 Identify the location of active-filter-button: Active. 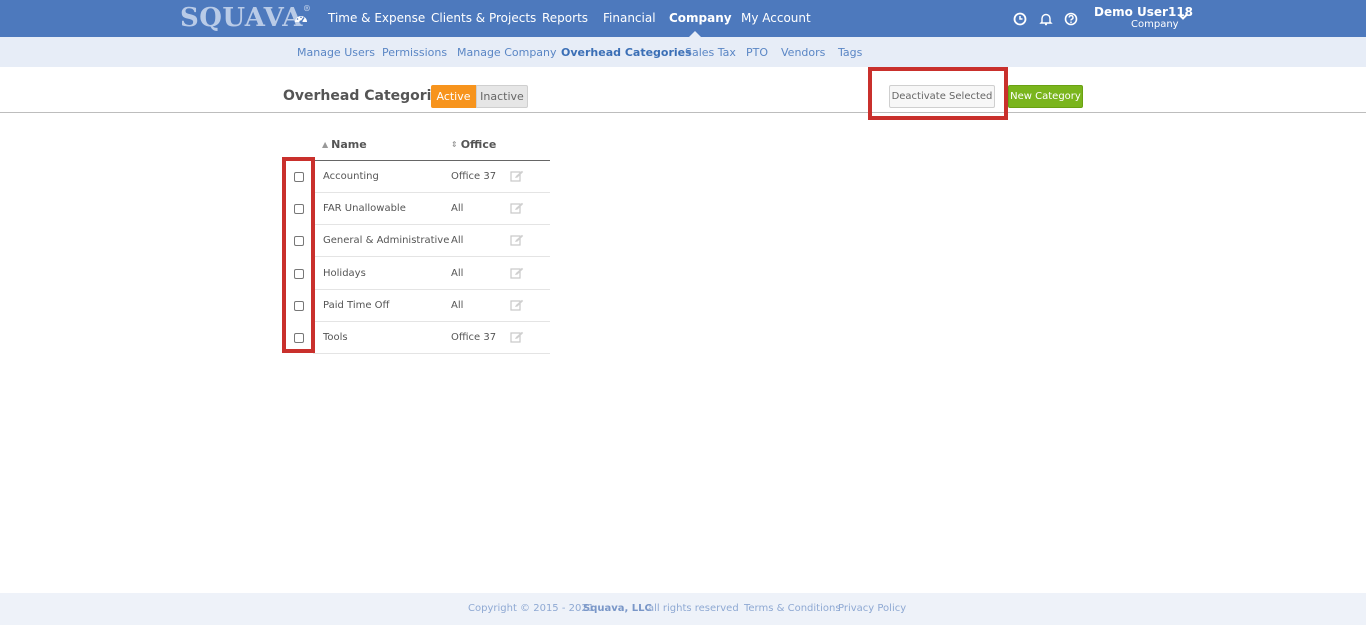
(453, 96).